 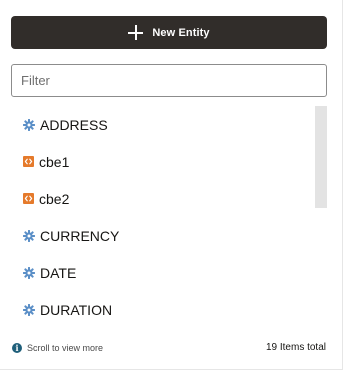 I want to click on new-entity-label: New Entity, so click(x=181, y=32).